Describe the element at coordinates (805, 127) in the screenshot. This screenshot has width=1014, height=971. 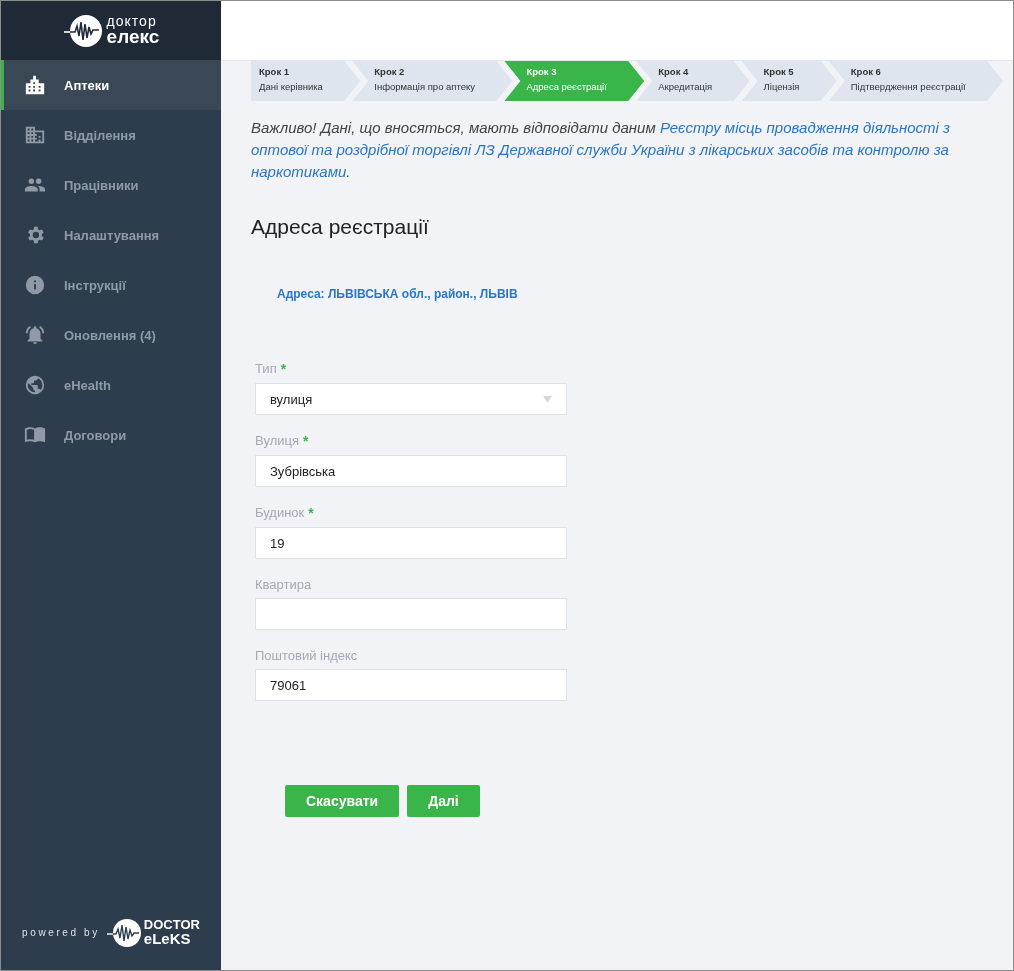
I see `registry-link: Реєстру місць провадження діяльності з` at that location.